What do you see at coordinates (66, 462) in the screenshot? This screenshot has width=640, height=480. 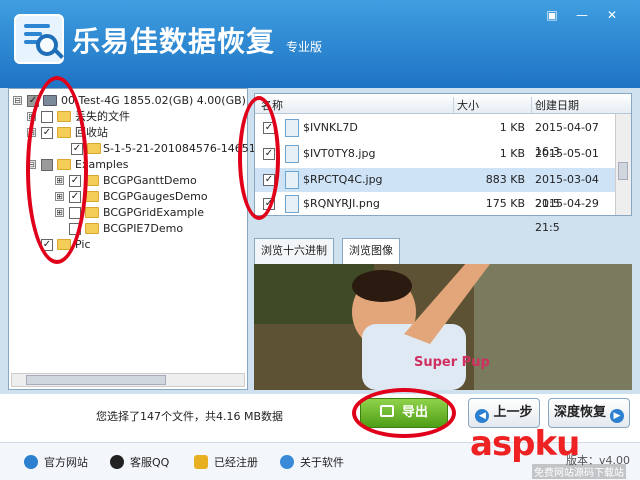 I see `official-site-label: 官方网站` at bounding box center [66, 462].